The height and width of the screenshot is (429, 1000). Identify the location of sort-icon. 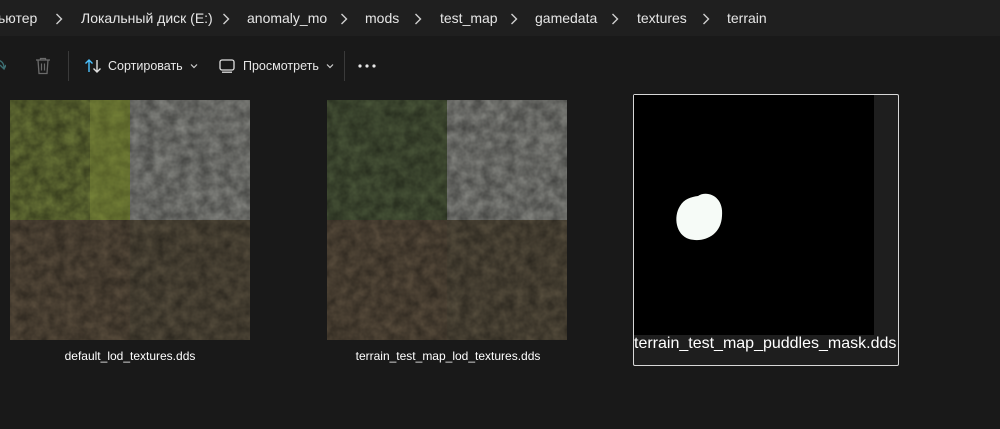
(93, 66).